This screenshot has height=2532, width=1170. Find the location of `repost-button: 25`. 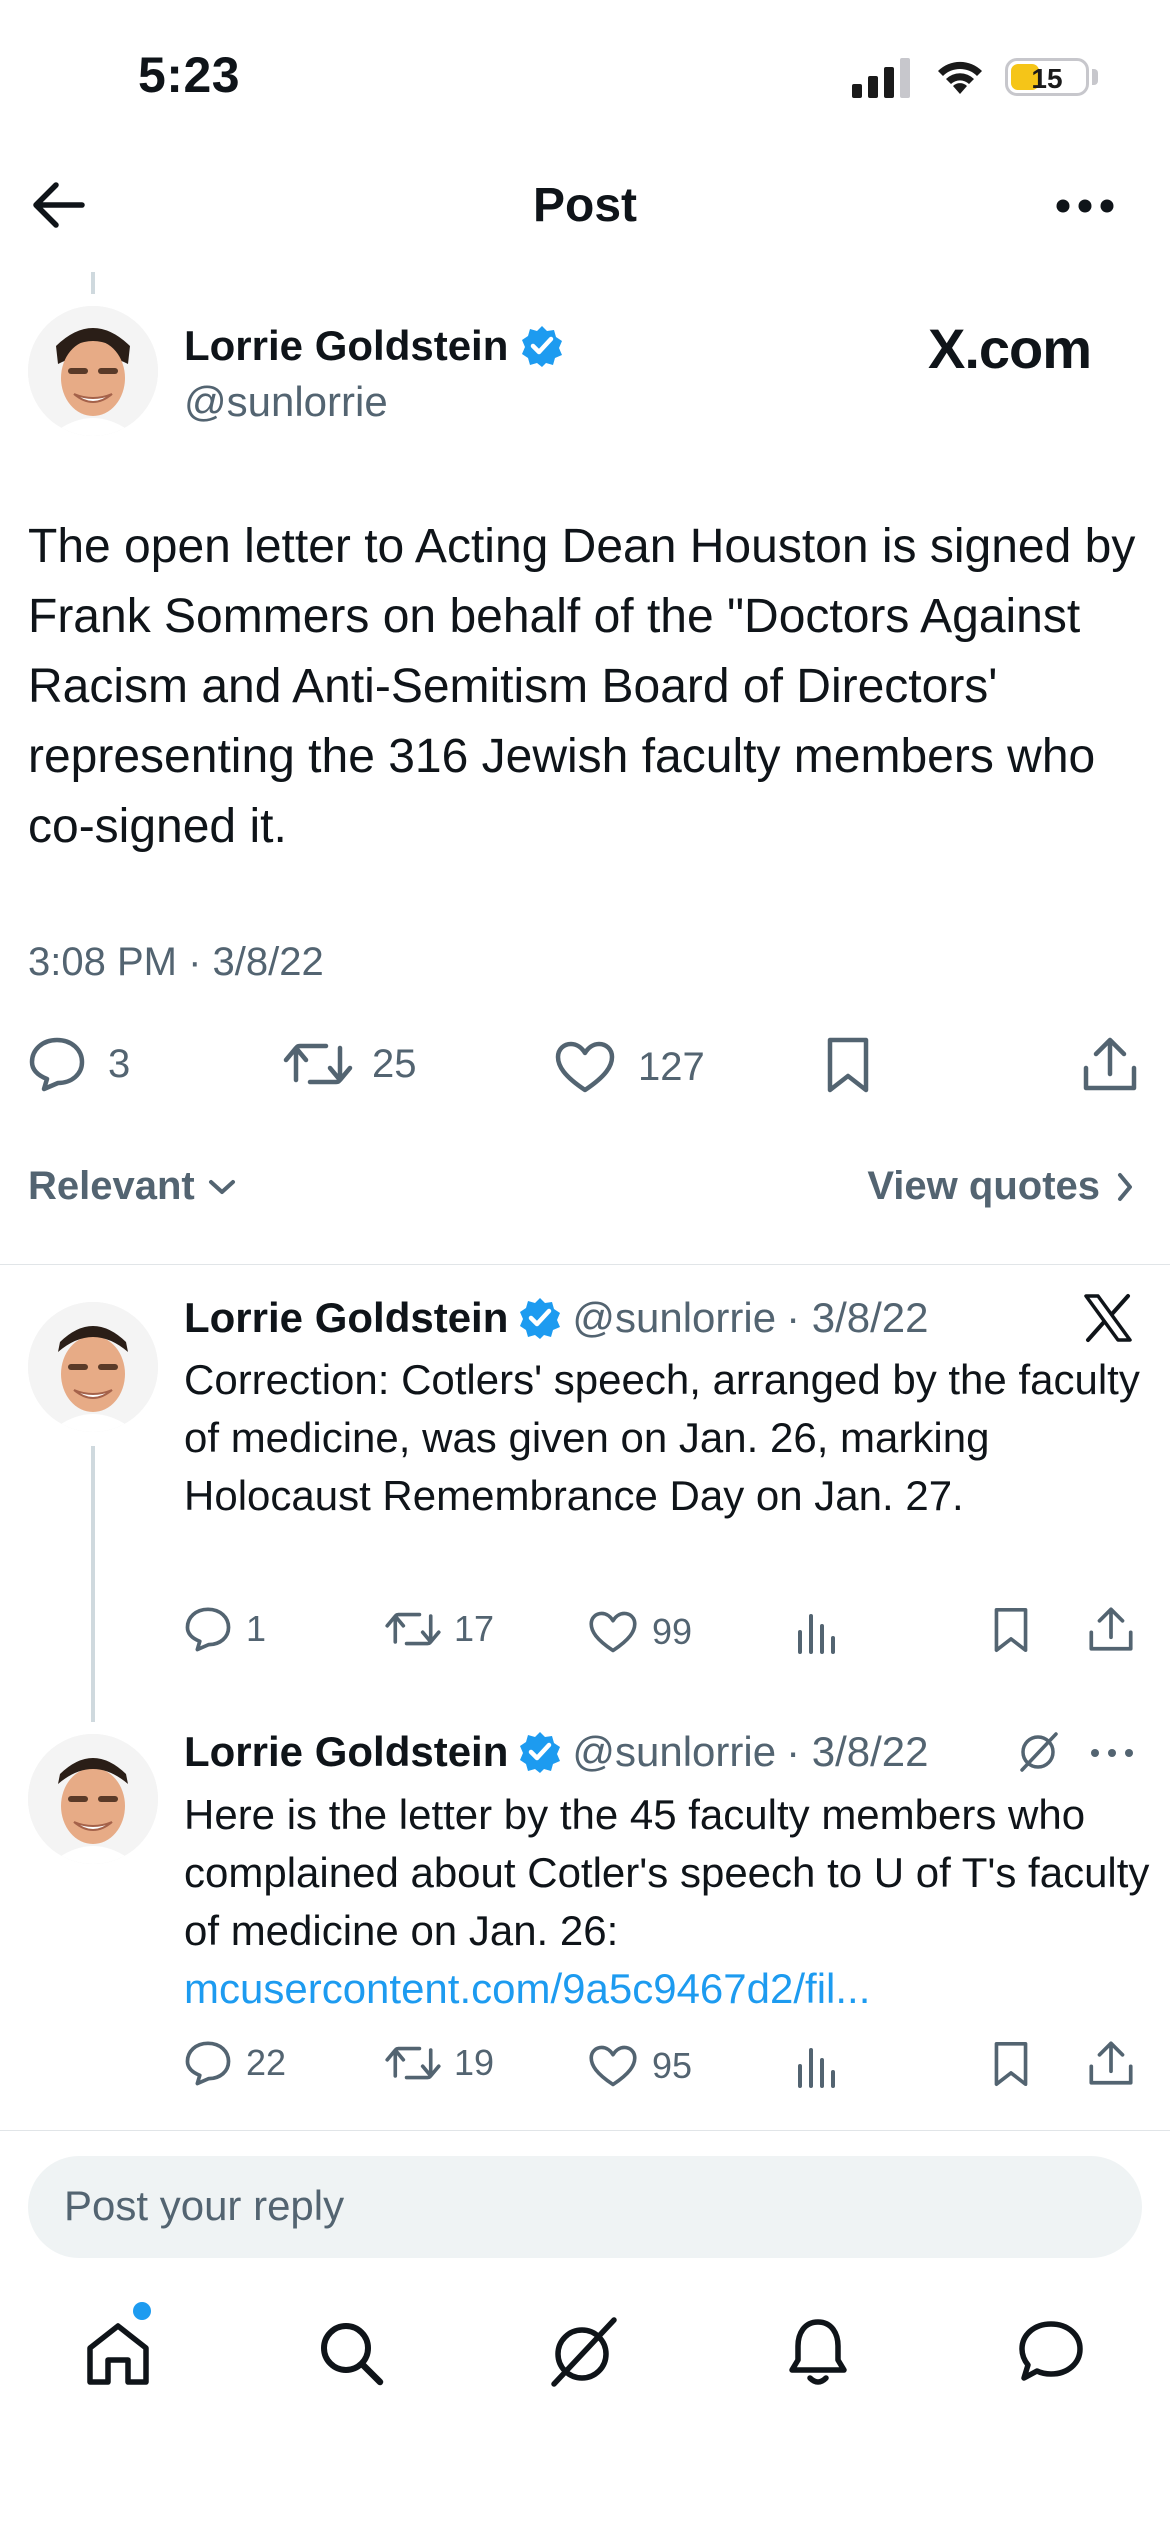

repost-button: 25 is located at coordinates (349, 1064).